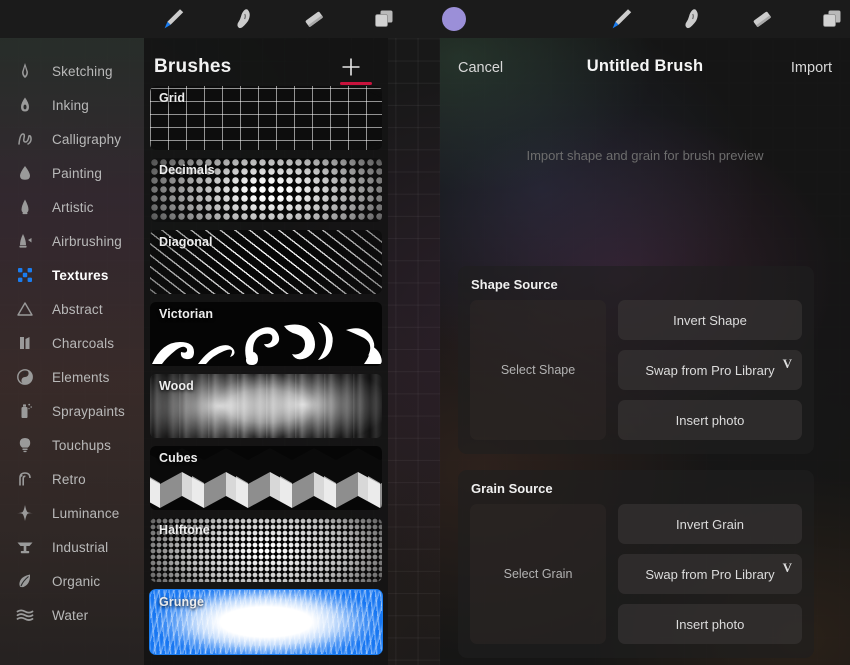 The width and height of the screenshot is (850, 665). I want to click on add-brush-underline-marker, so click(356, 83).